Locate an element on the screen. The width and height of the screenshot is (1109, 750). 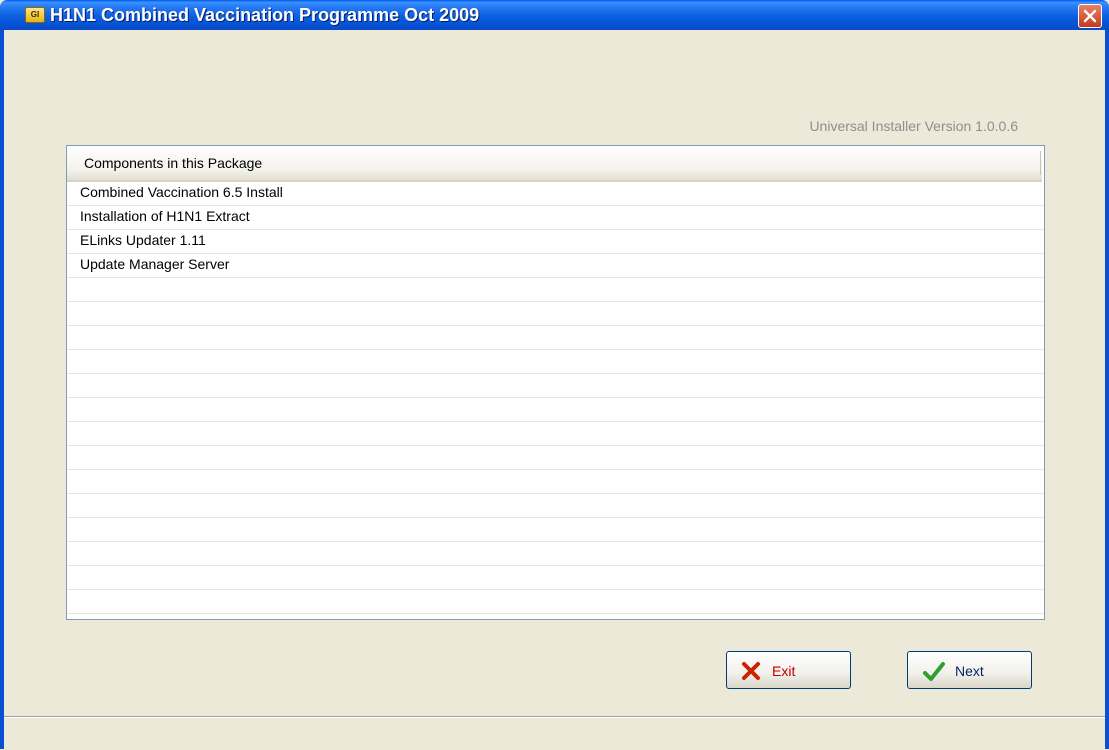
window-frame-right is located at coordinates (1107, 389).